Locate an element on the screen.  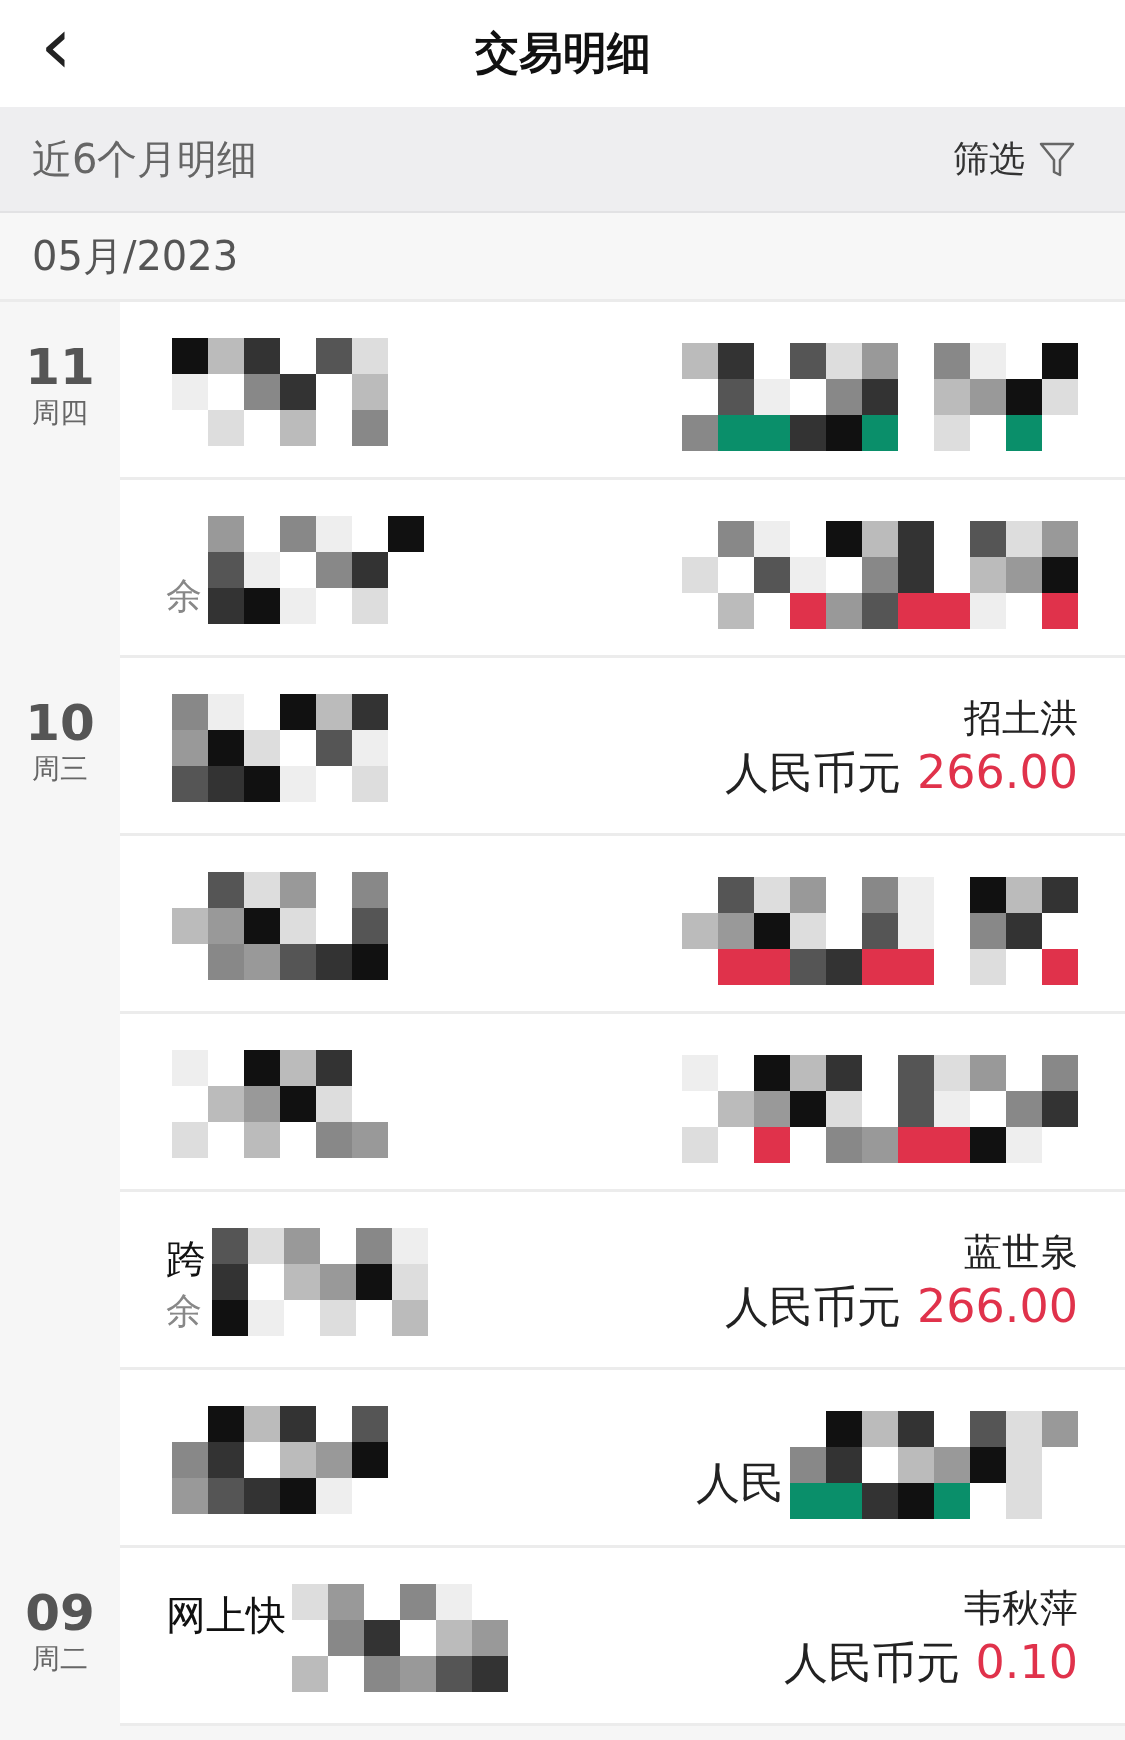
currency-label: 人民 is located at coordinates (740, 1483).